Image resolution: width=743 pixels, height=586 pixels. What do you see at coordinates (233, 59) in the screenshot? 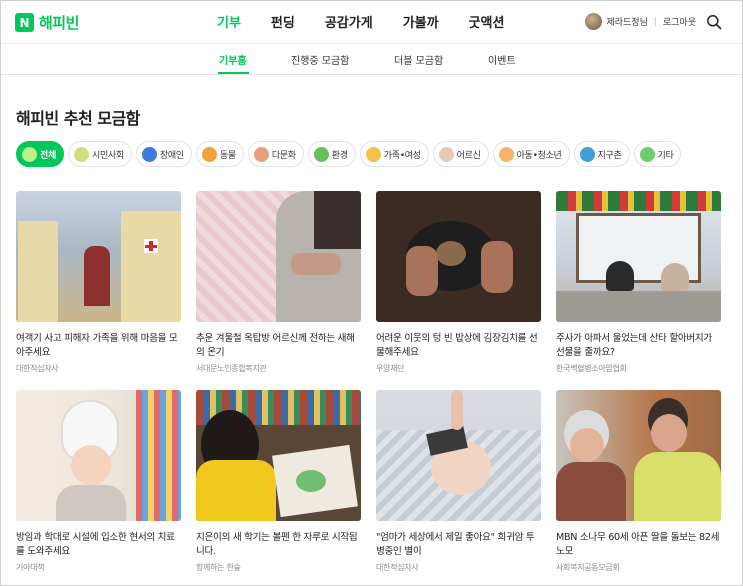
I see `tab-donate-home: 기부홈` at bounding box center [233, 59].